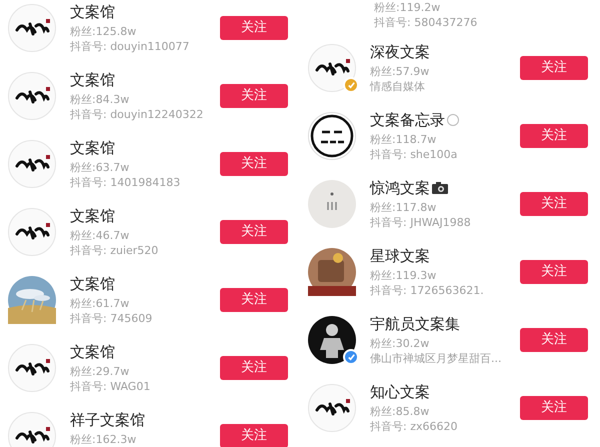 This screenshot has height=447, width=600. What do you see at coordinates (137, 114) in the screenshot?
I see `account-id: 抖音号: douyin12240322` at bounding box center [137, 114].